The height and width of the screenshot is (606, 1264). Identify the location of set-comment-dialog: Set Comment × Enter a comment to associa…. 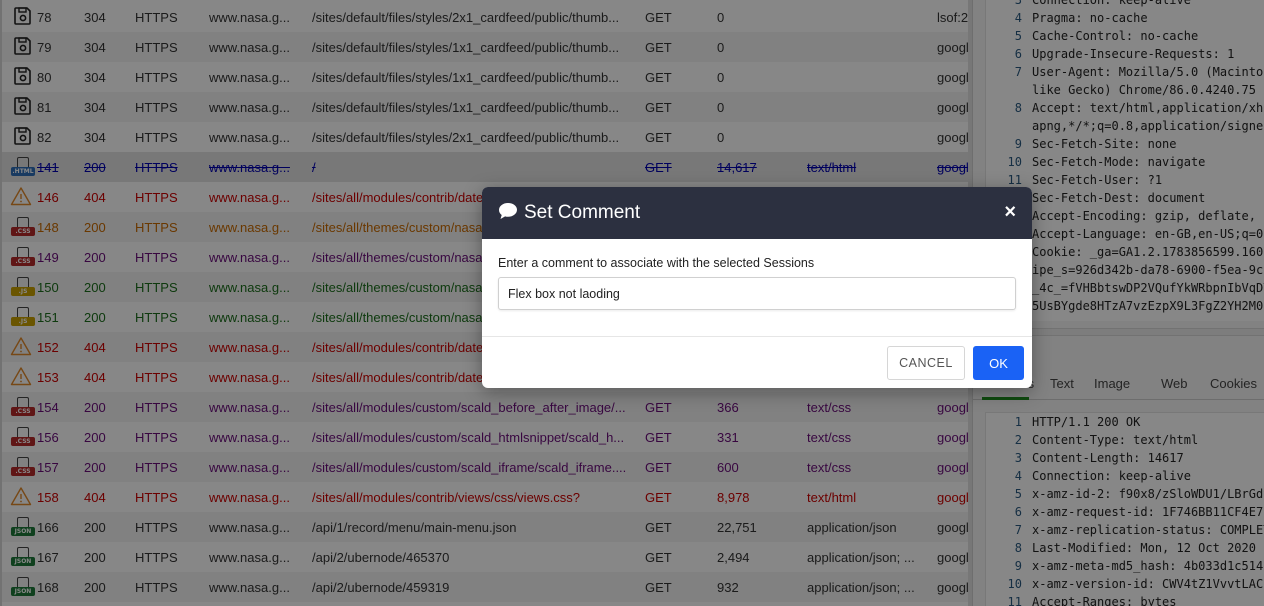
(757, 287).